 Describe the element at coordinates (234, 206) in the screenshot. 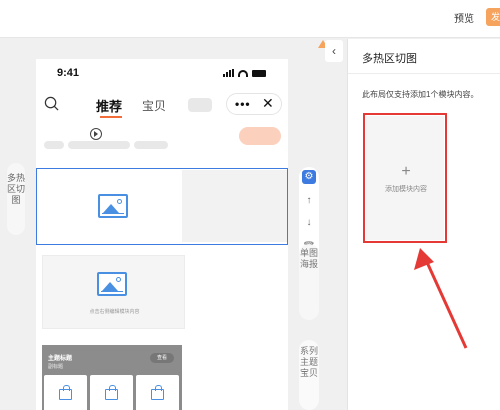

I see `hot-area-empty` at that location.